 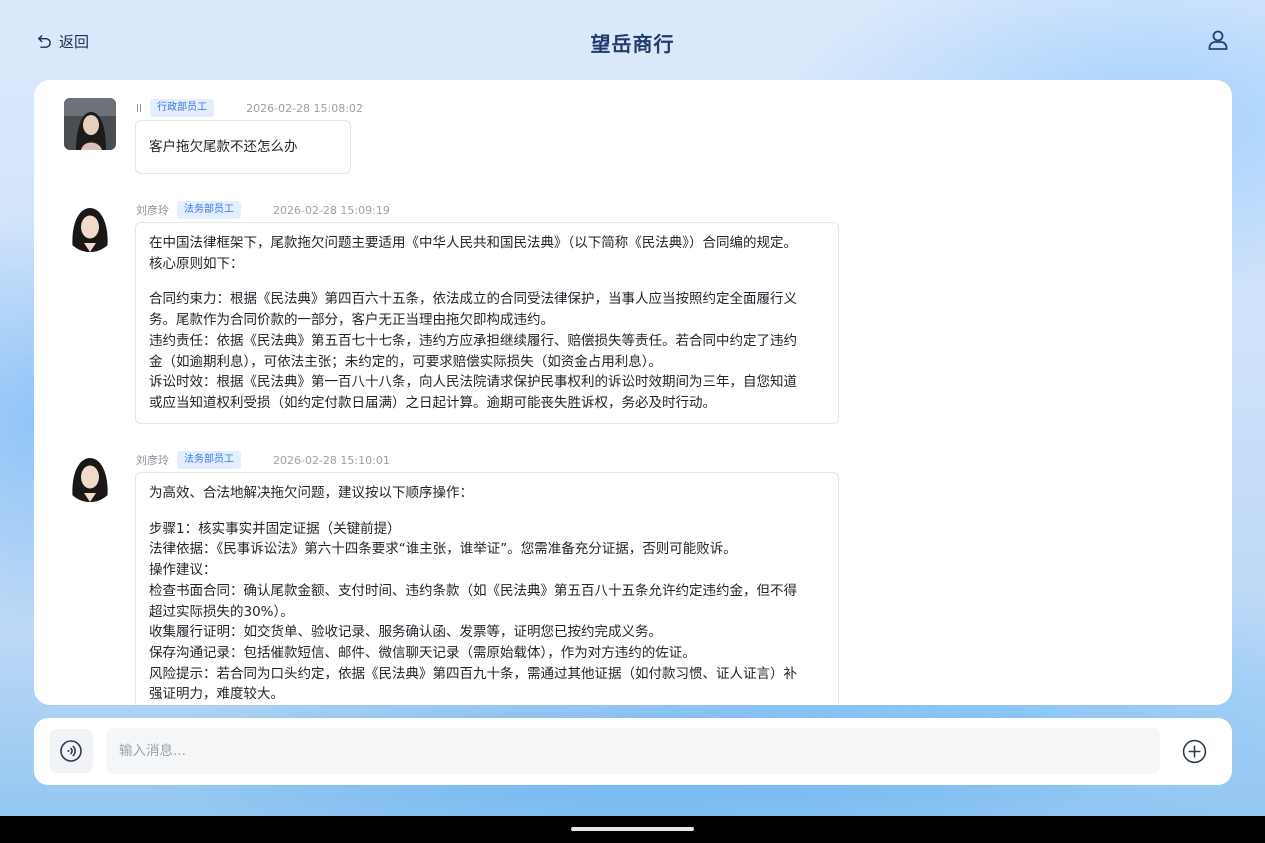 What do you see at coordinates (304, 108) in the screenshot?
I see `message-time: 2026-02-28 15:08:02` at bounding box center [304, 108].